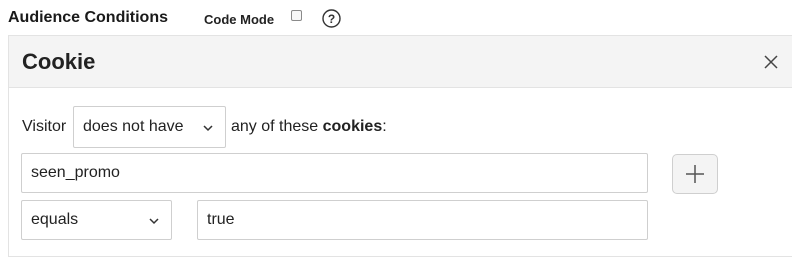 Image resolution: width=792 pixels, height=257 pixels. I want to click on close-icon, so click(771, 62).